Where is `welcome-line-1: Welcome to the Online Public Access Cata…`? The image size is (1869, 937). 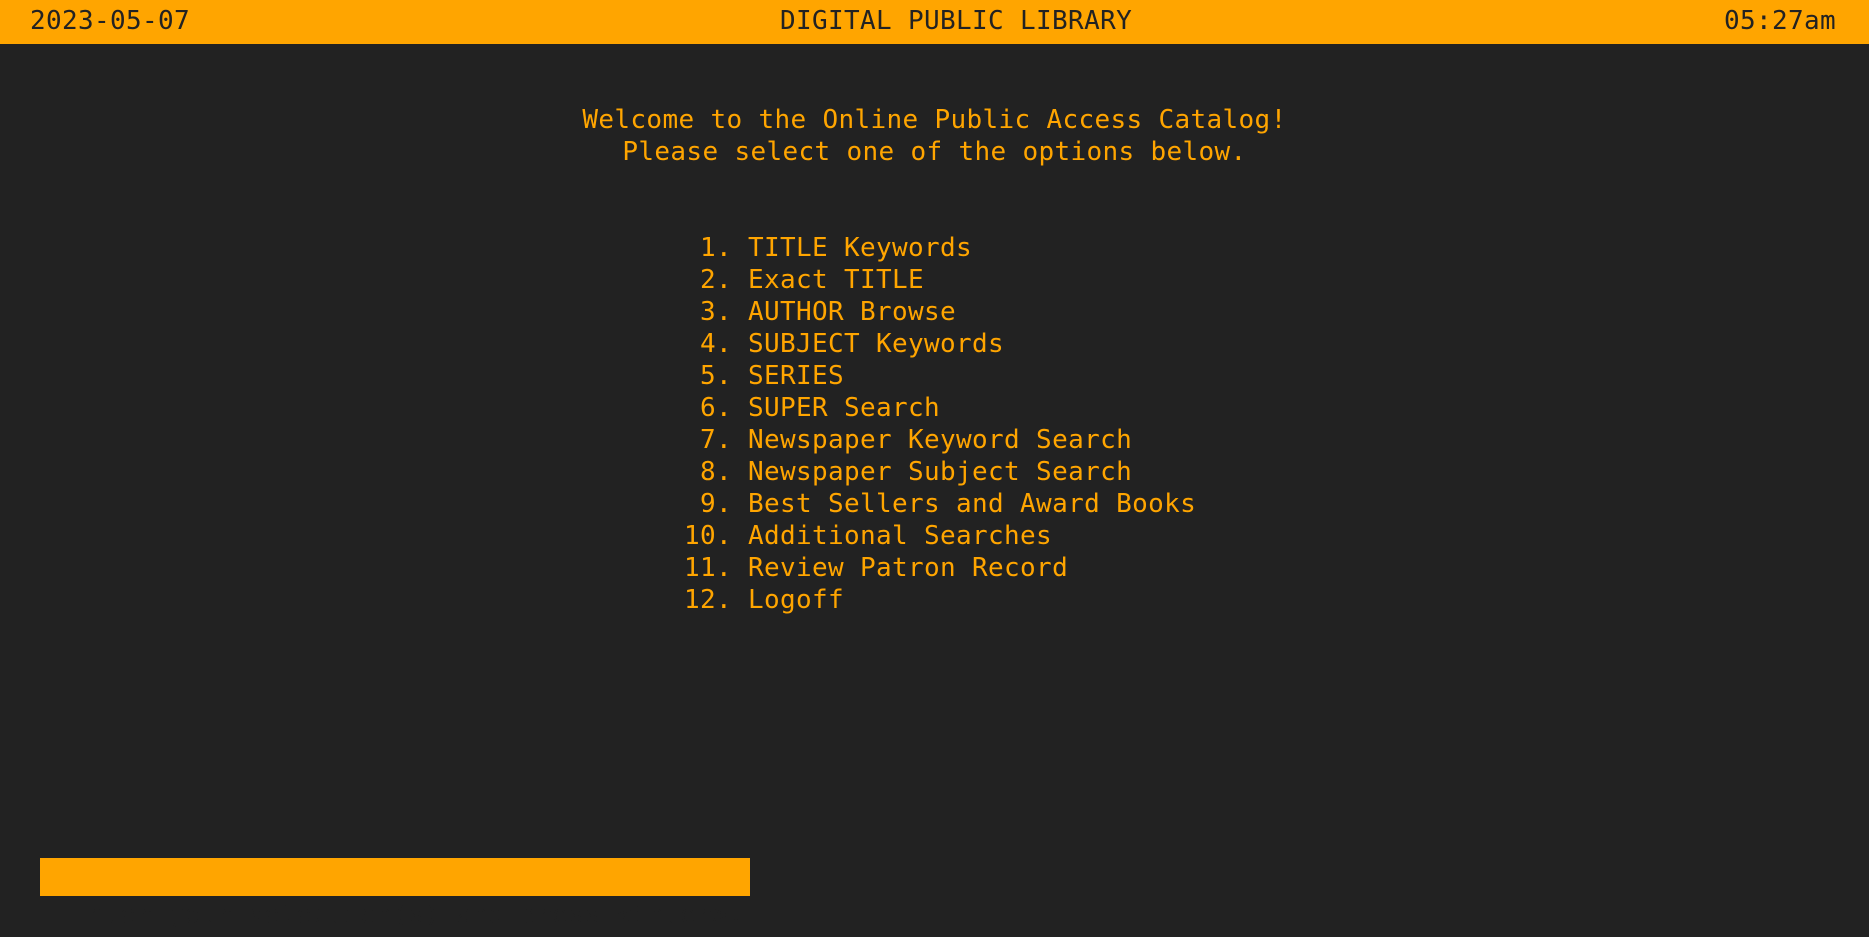 welcome-line-1: Welcome to the Online Public Access Cata… is located at coordinates (934, 120).